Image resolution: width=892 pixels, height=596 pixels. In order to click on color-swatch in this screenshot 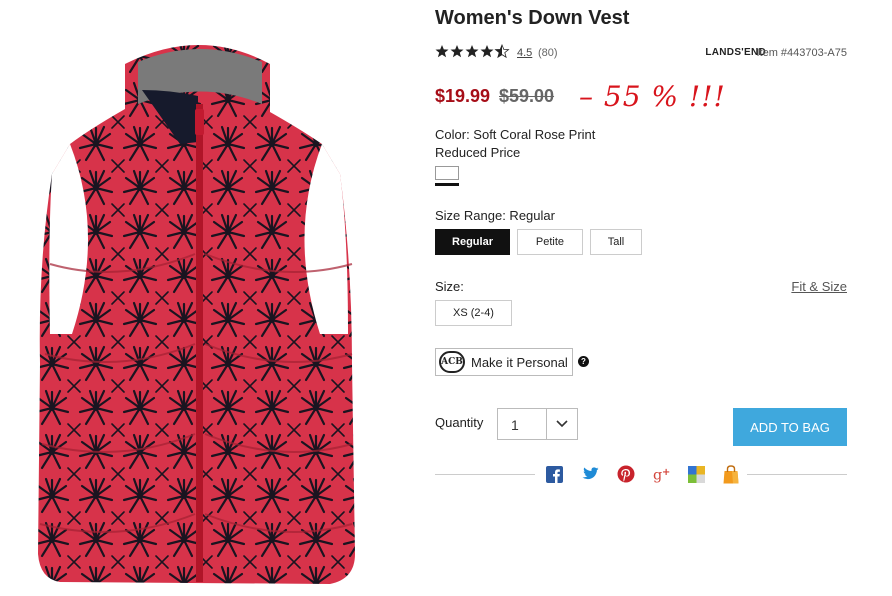, I will do `click(447, 173)`.